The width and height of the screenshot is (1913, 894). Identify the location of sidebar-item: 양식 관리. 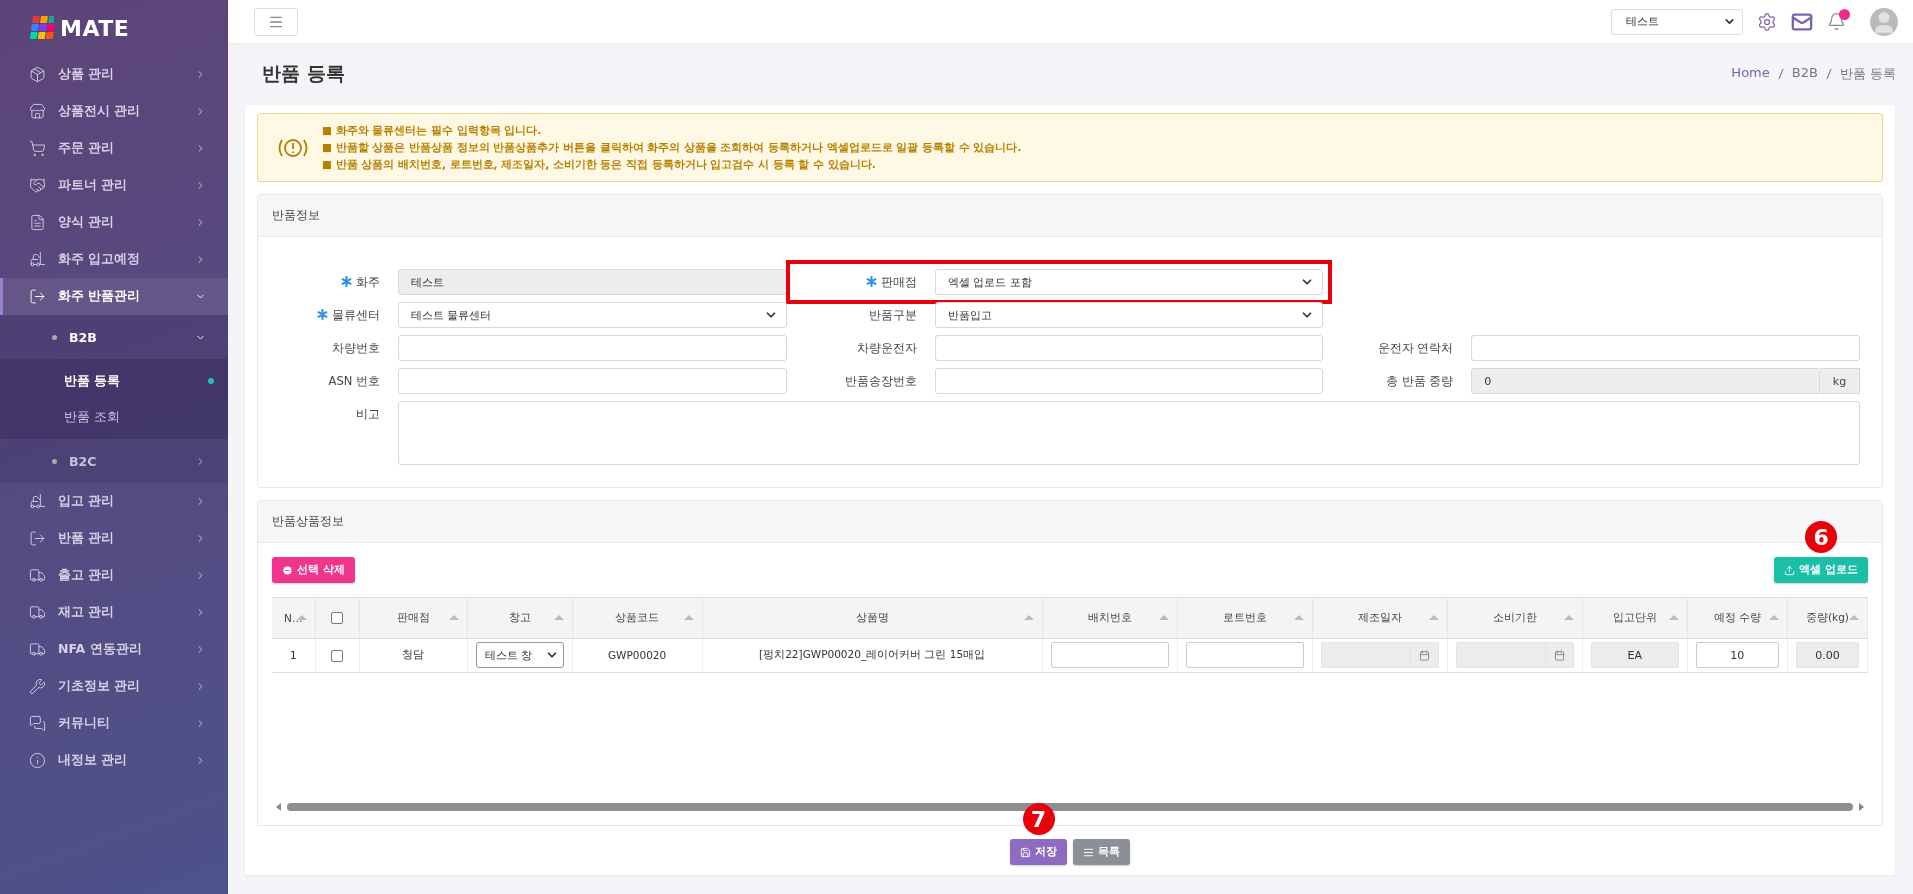
(114, 222).